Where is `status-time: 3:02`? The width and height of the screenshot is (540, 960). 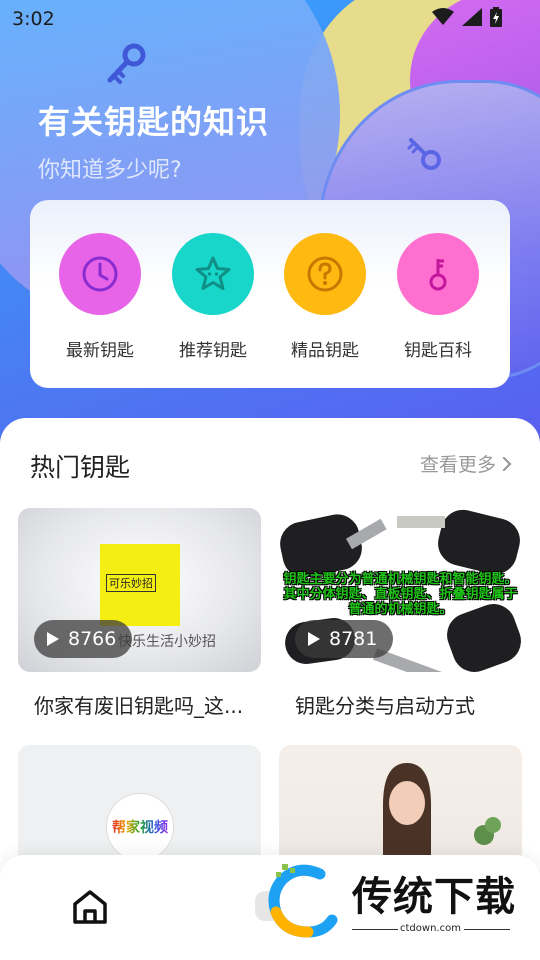 status-time: 3:02 is located at coordinates (33, 19).